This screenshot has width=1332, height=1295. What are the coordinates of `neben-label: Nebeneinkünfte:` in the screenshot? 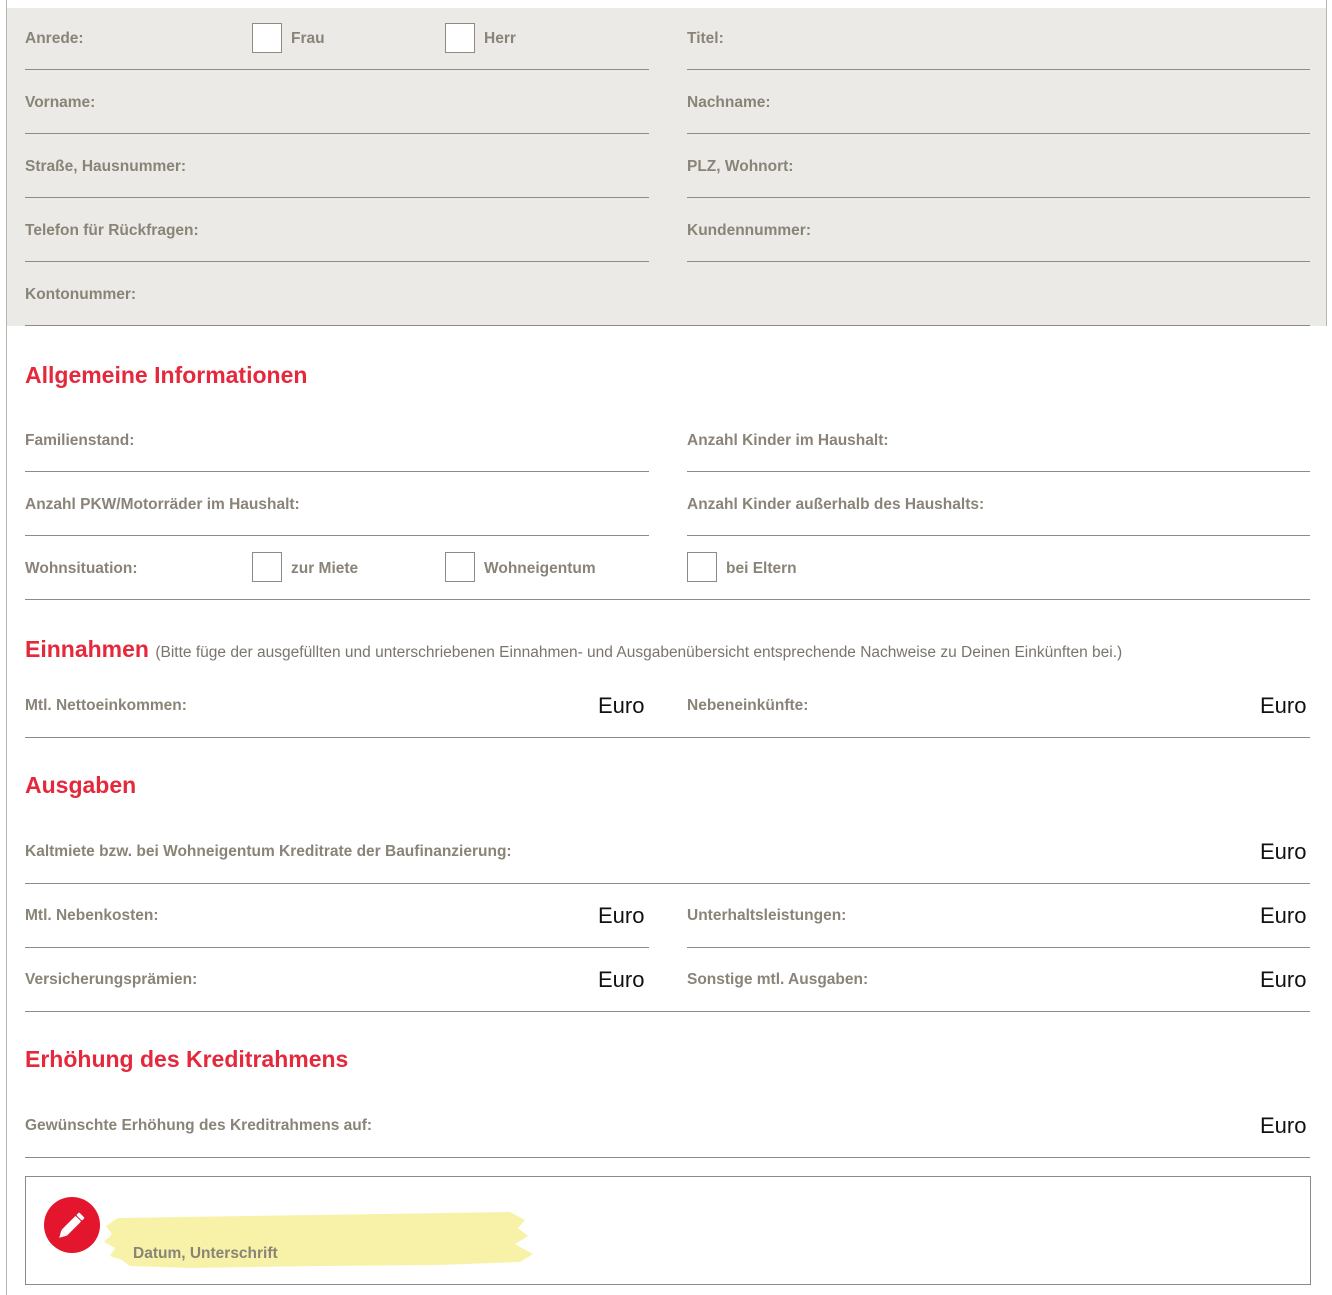 It's located at (748, 705).